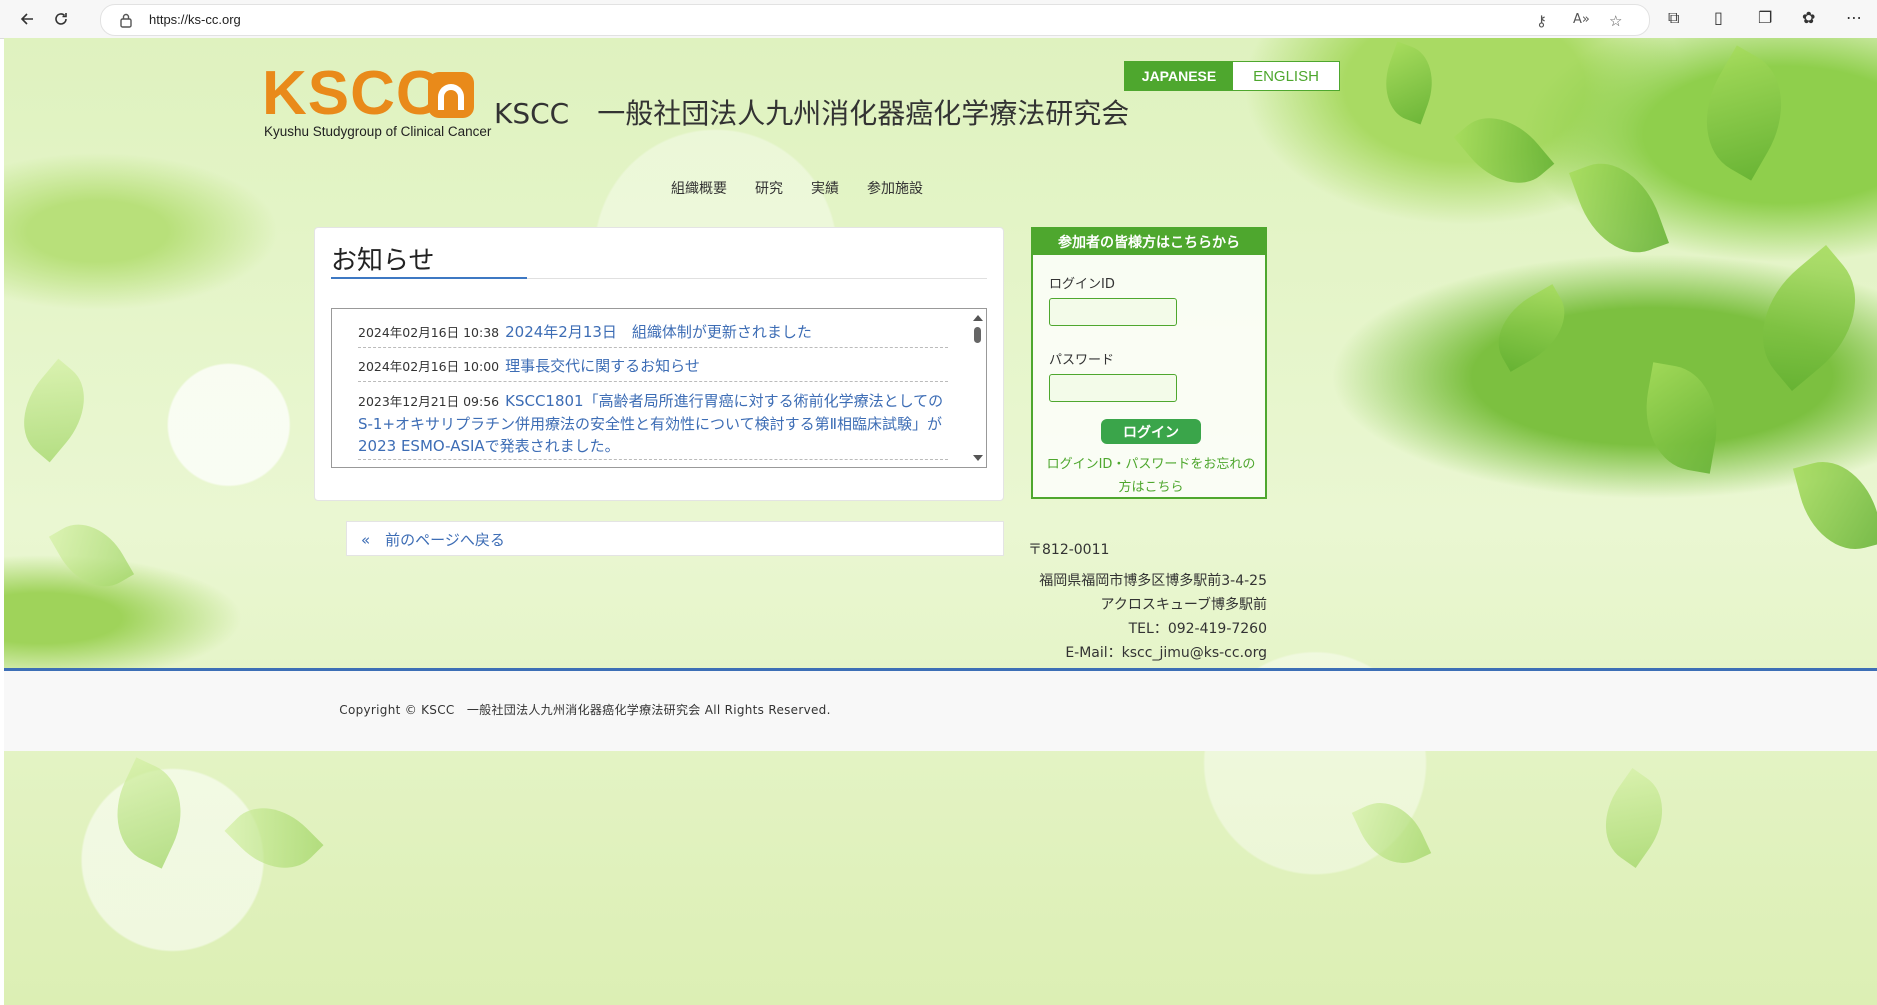 The height and width of the screenshot is (1005, 1877). I want to click on lang-japanese-button: JAPANESE, so click(1179, 76).